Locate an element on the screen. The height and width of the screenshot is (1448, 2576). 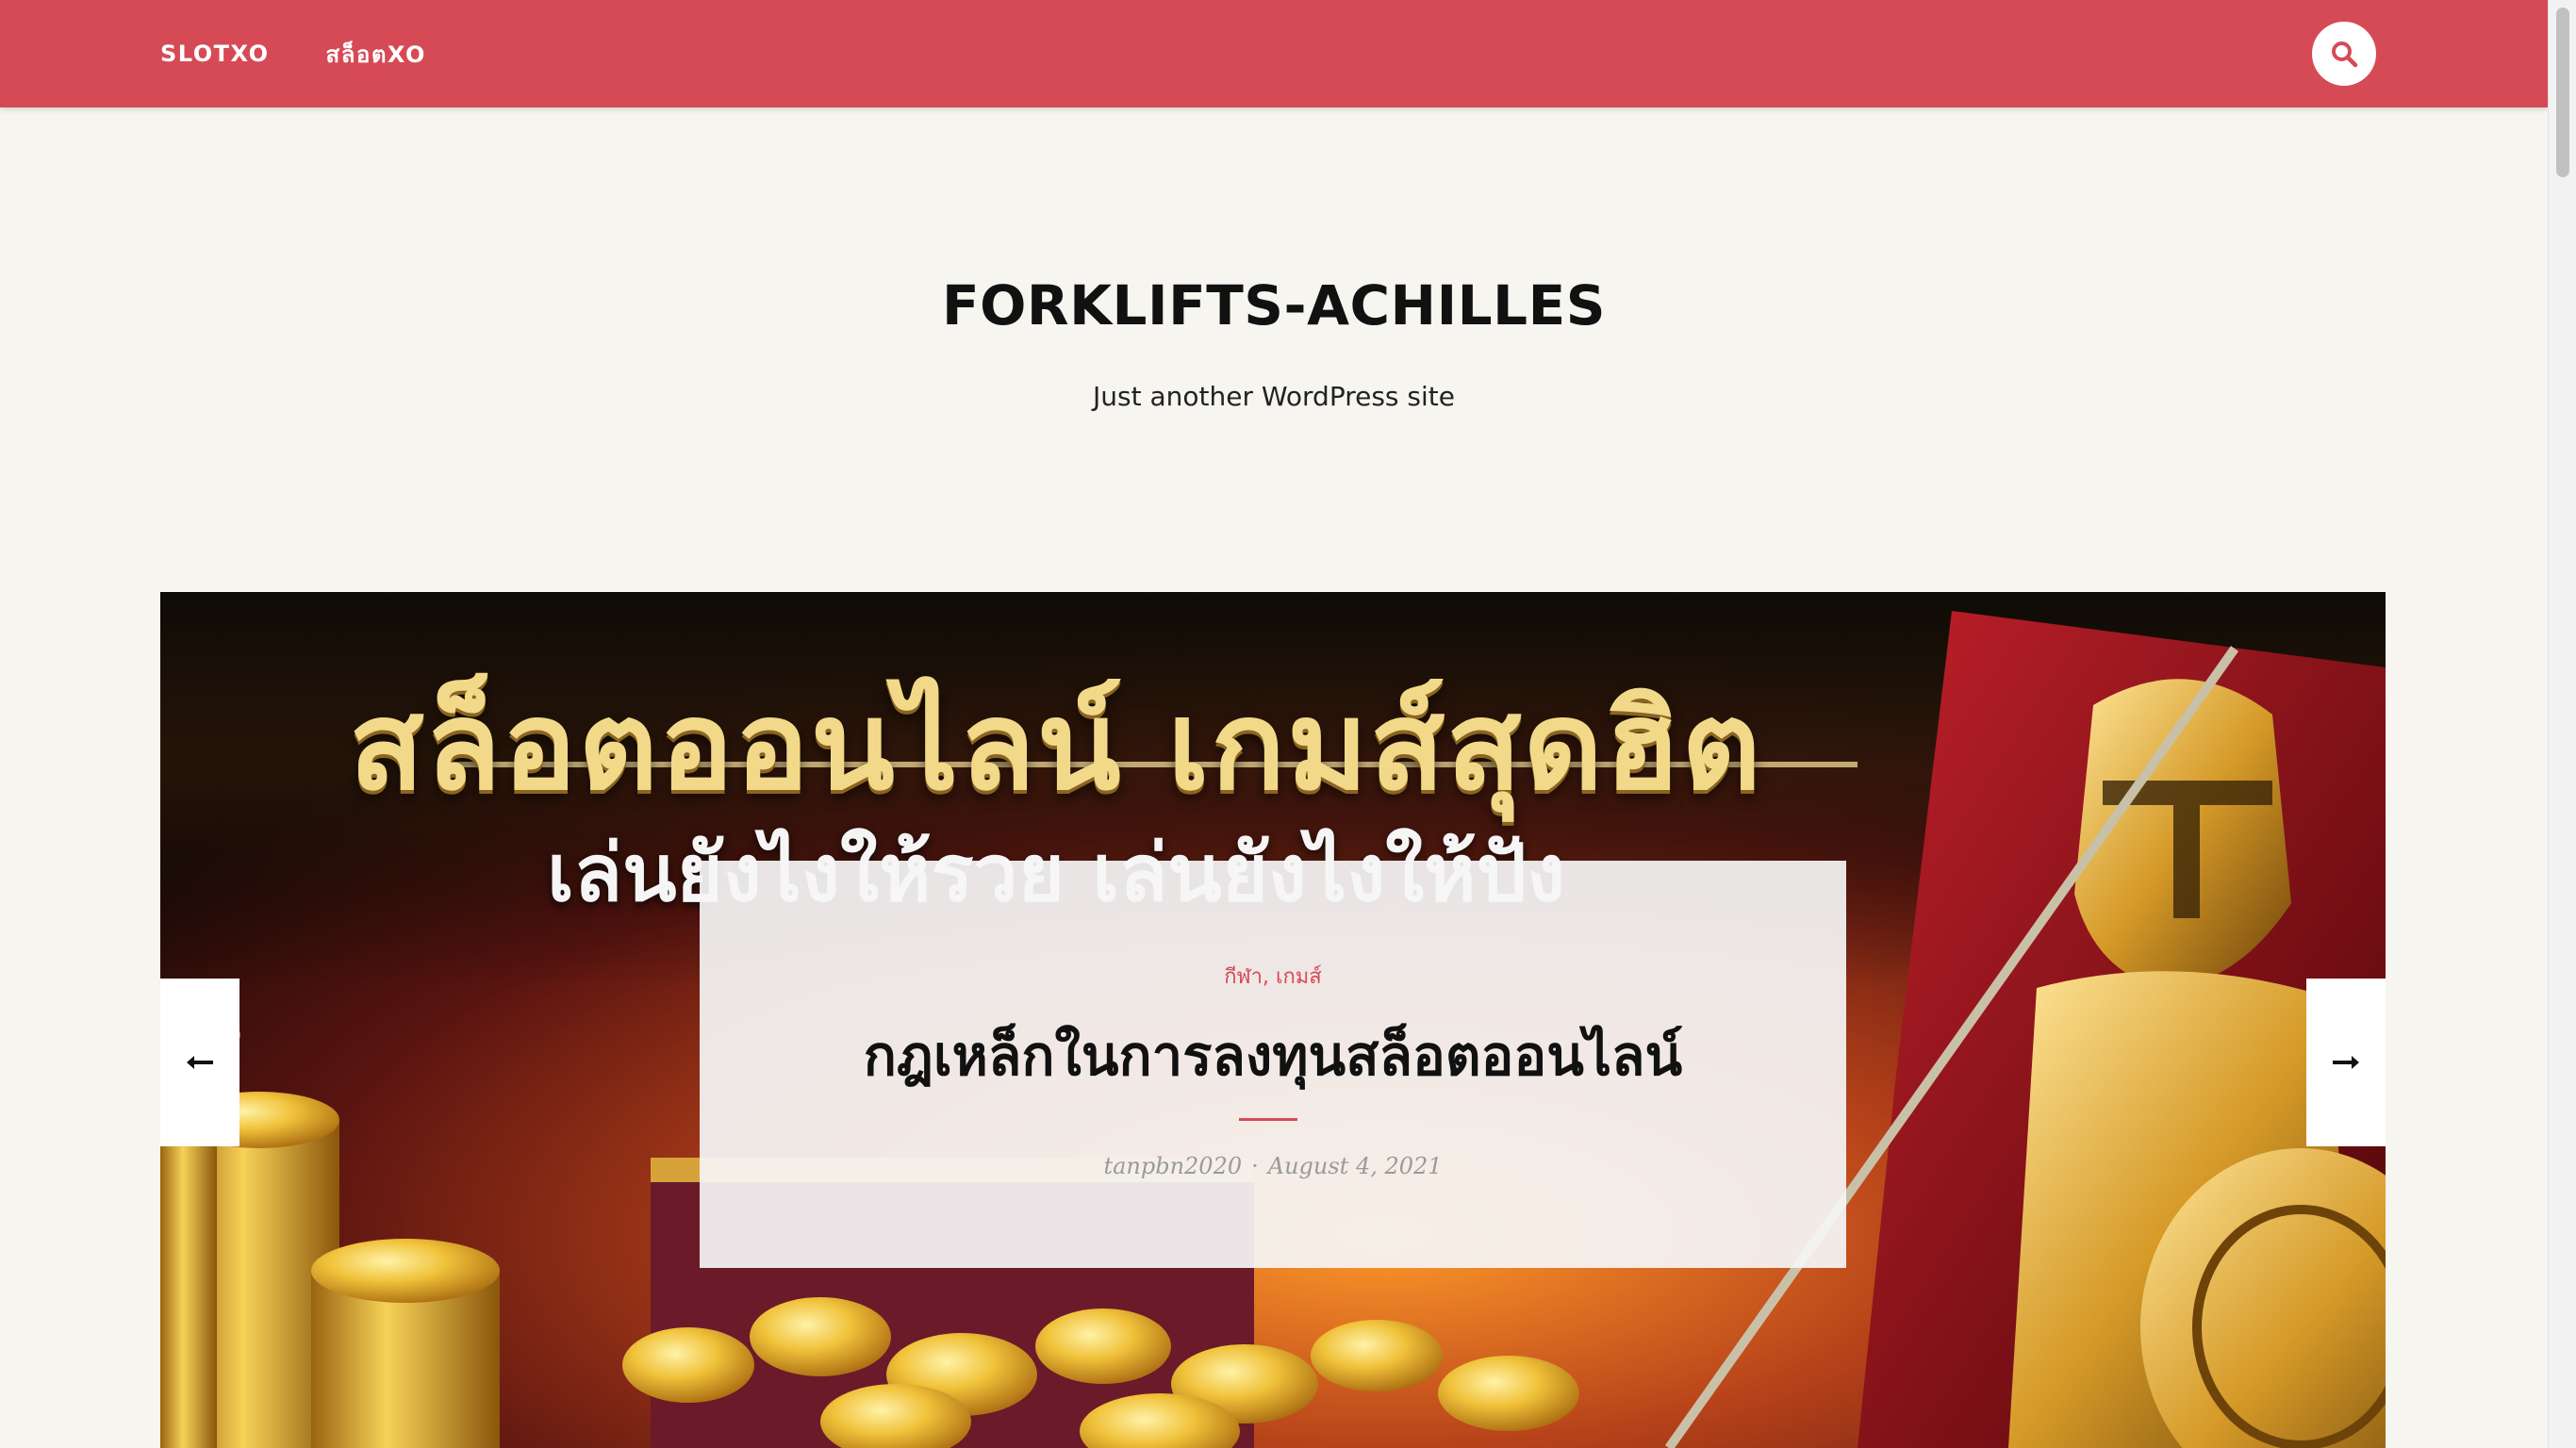
scrollbar-thumb is located at coordinates (2562, 92).